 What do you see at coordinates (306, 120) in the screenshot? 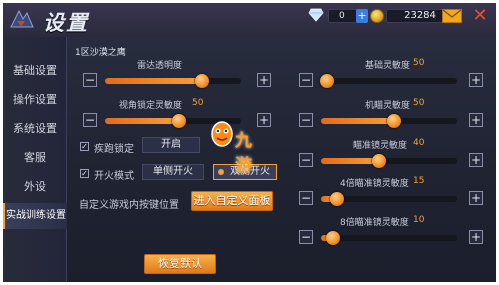
I see `iron-sight-decrease-button: −` at bounding box center [306, 120].